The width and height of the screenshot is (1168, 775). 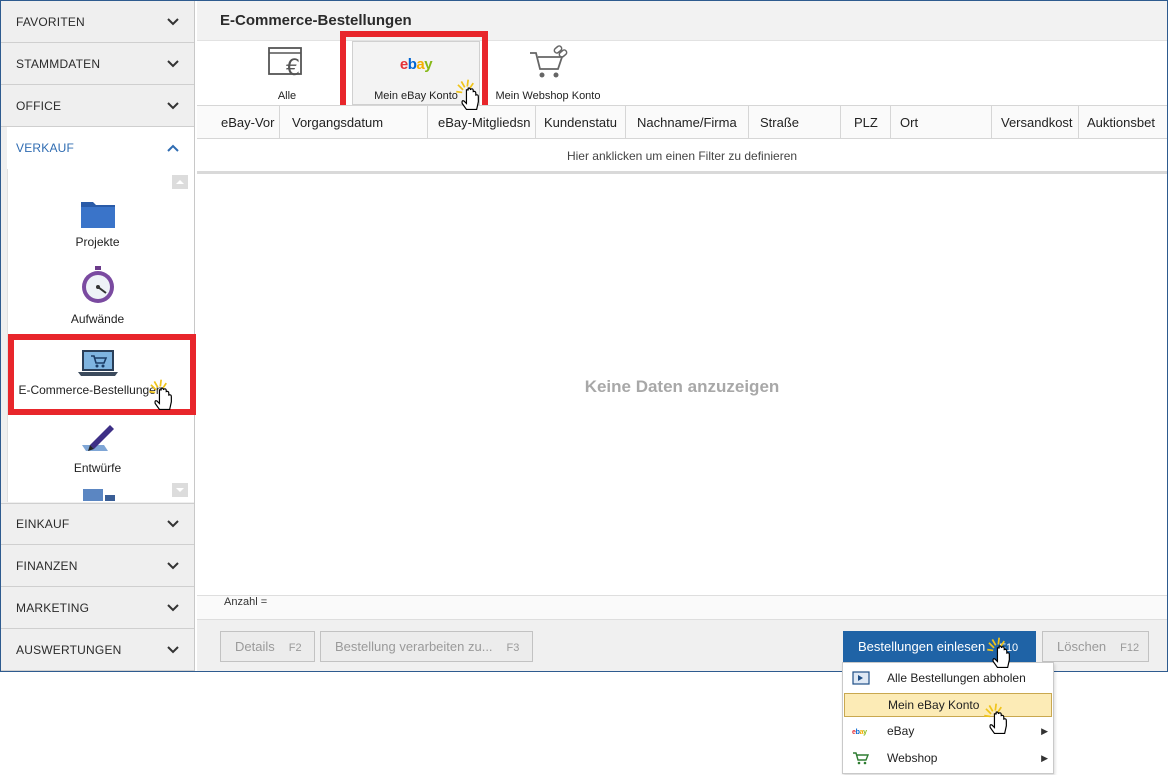 I want to click on scroll-down-button, so click(x=180, y=490).